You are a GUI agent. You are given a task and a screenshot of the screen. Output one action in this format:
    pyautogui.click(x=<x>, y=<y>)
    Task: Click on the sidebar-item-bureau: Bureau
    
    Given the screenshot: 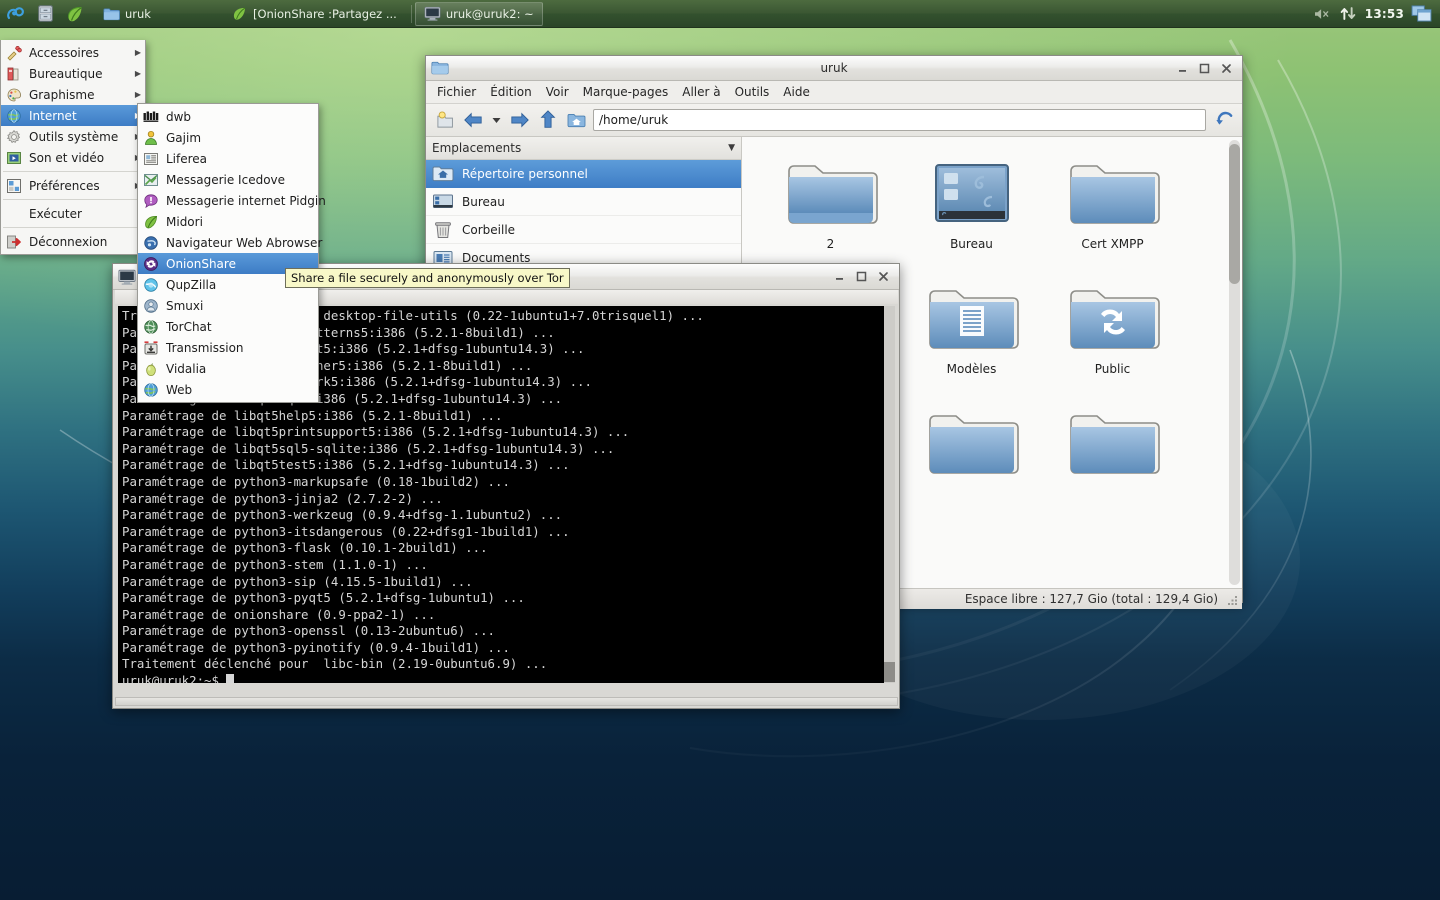 What is the action you would take?
    pyautogui.click(x=583, y=202)
    